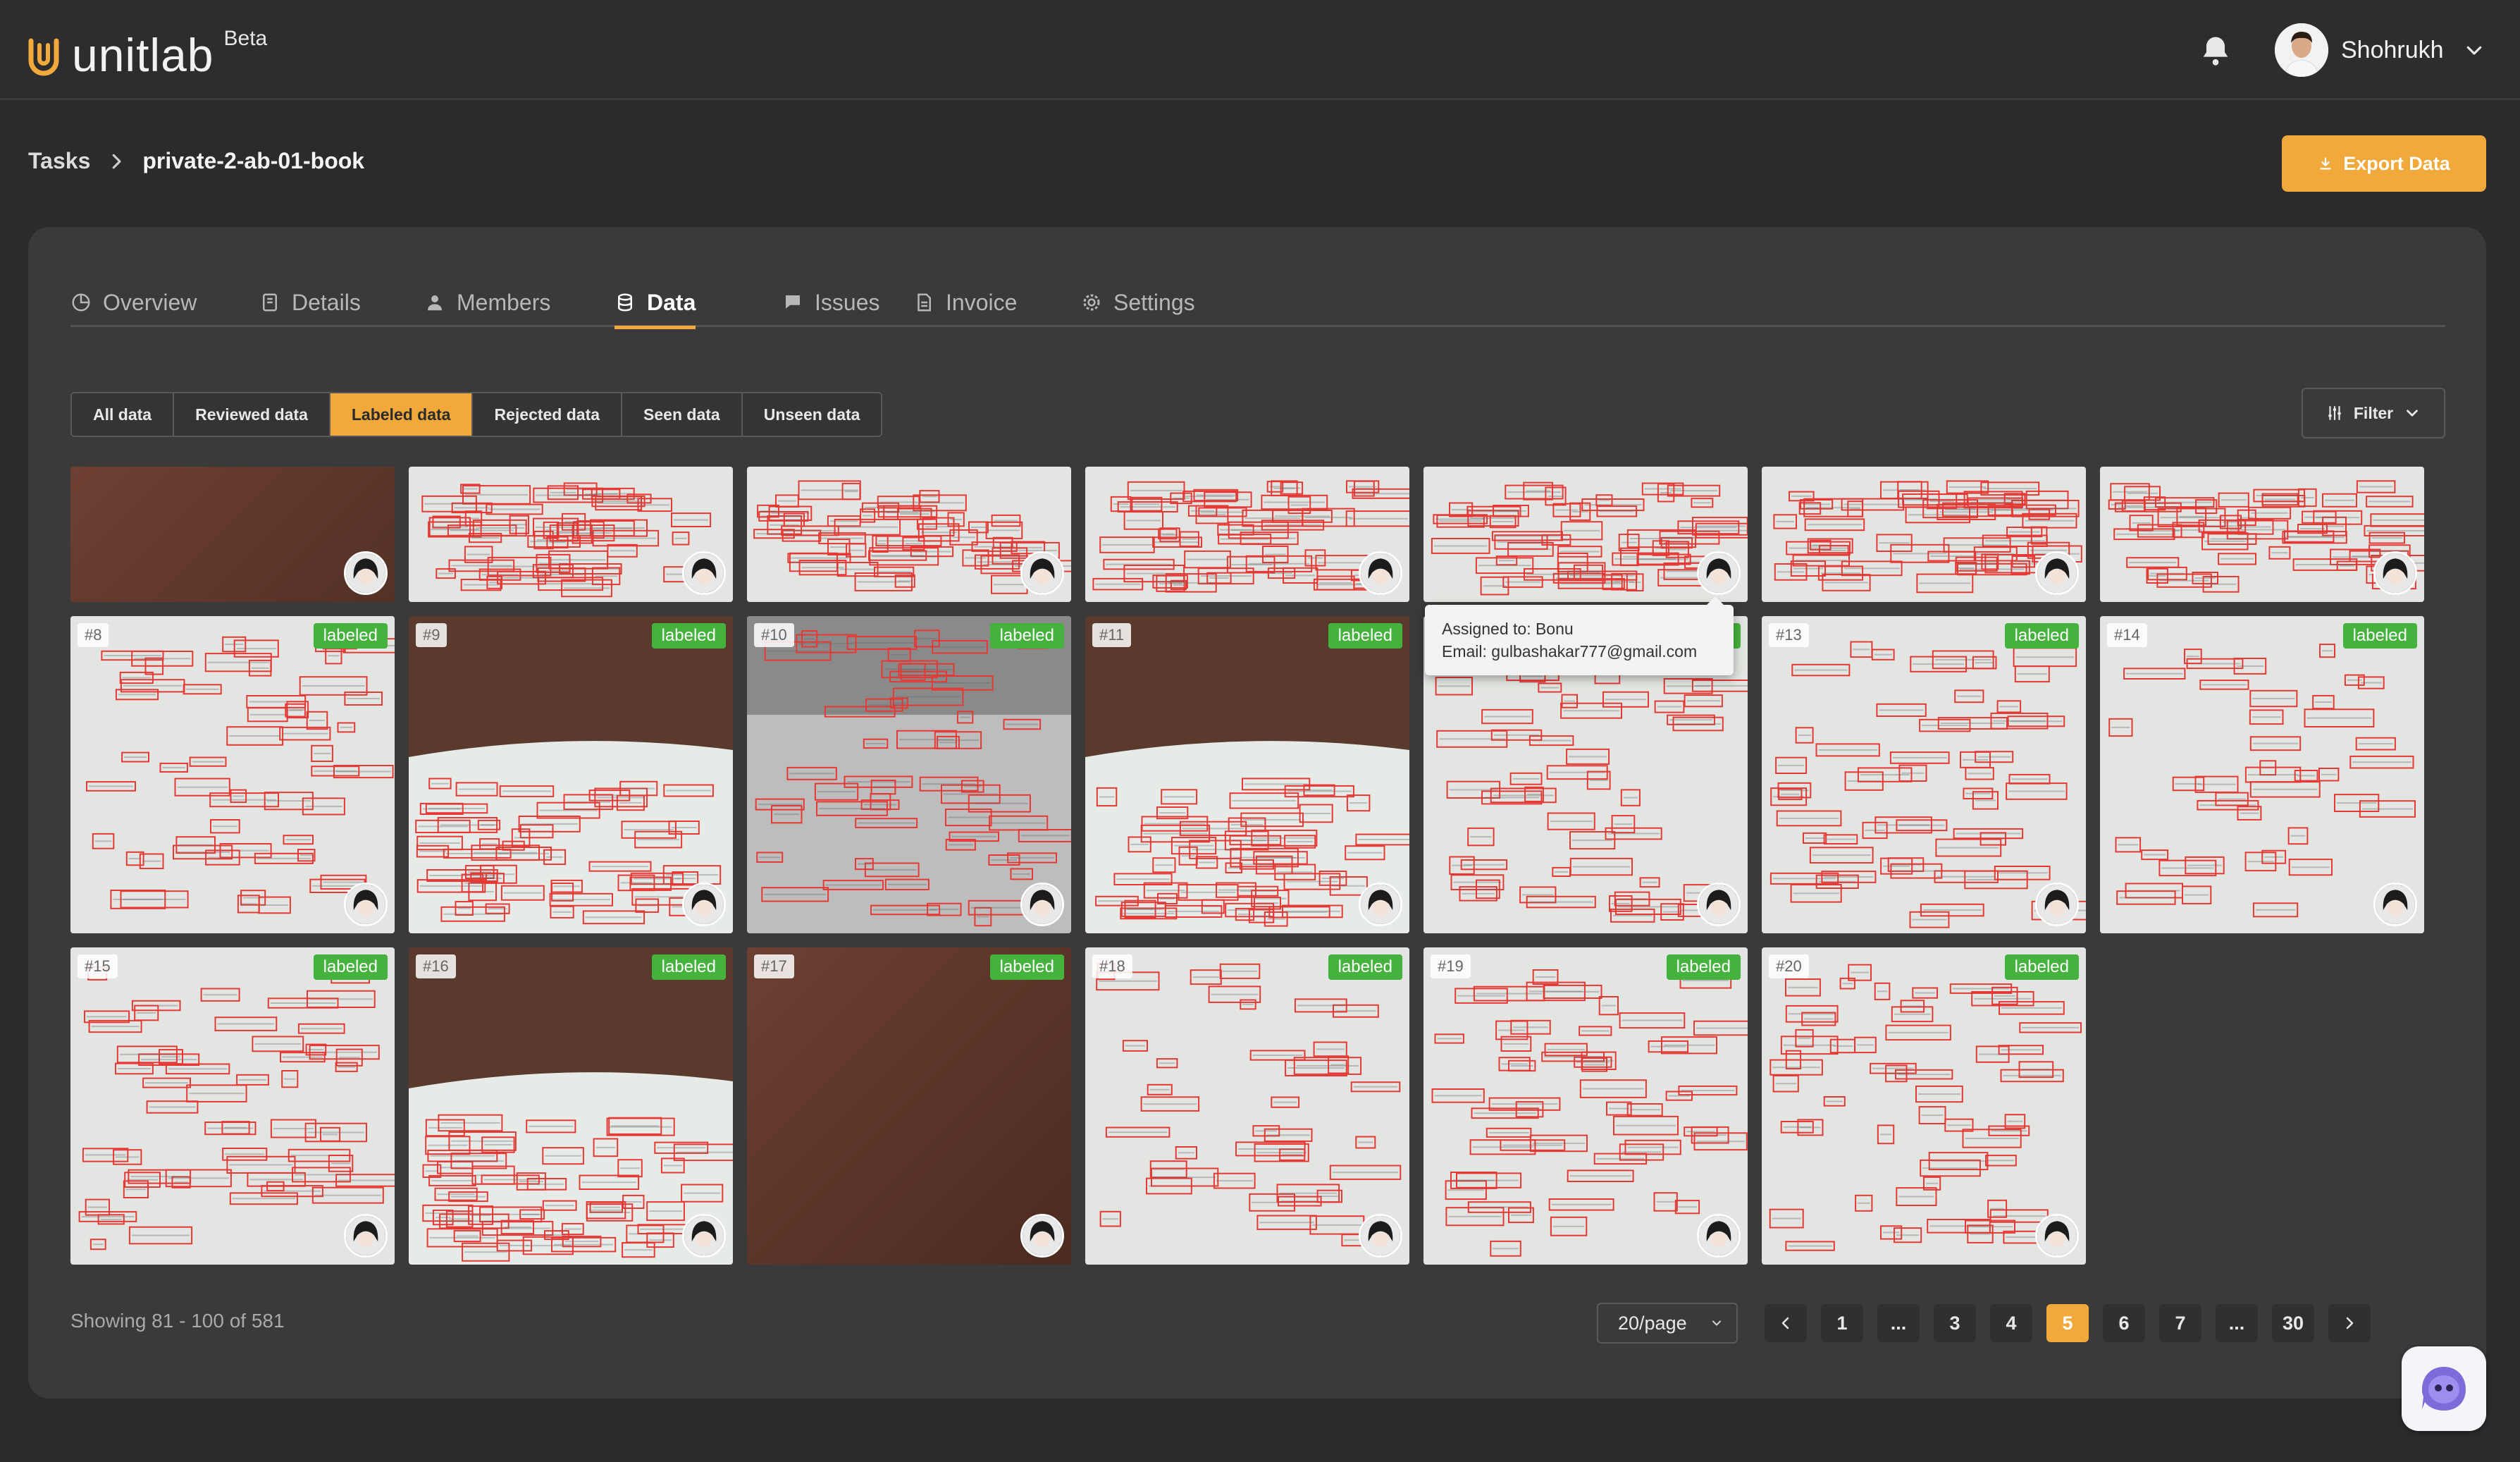 Image resolution: width=2520 pixels, height=1462 pixels. I want to click on filter-unseen-data: Unseen data, so click(812, 414).